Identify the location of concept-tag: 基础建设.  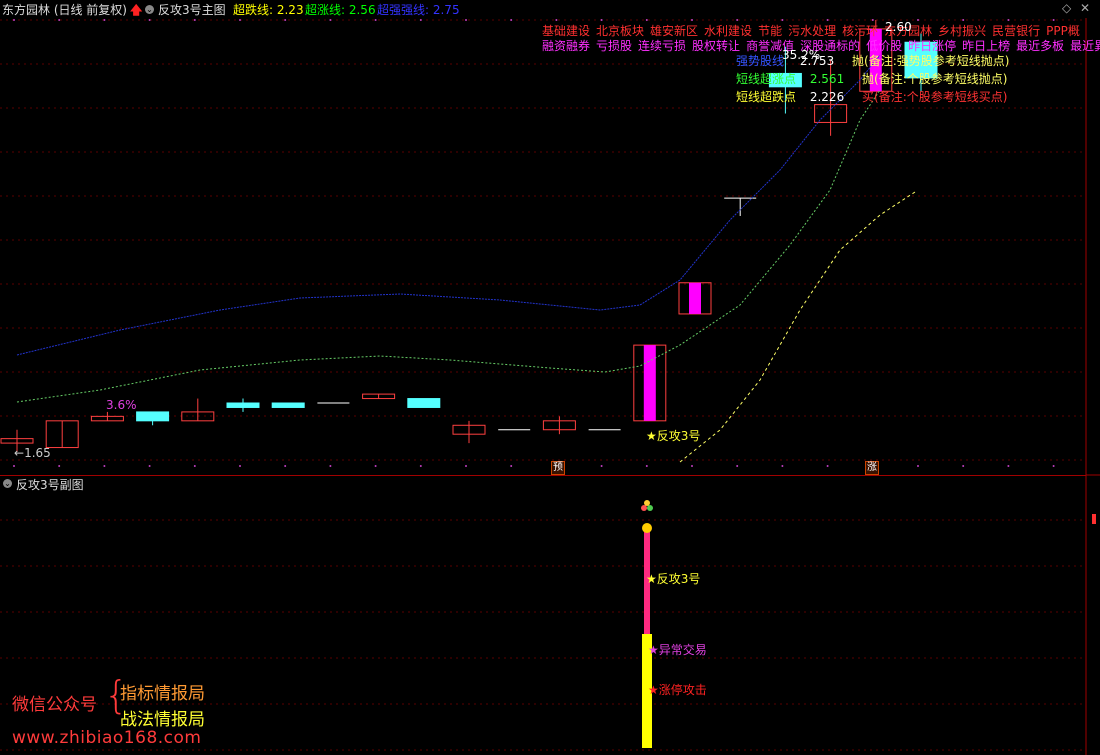
(566, 31).